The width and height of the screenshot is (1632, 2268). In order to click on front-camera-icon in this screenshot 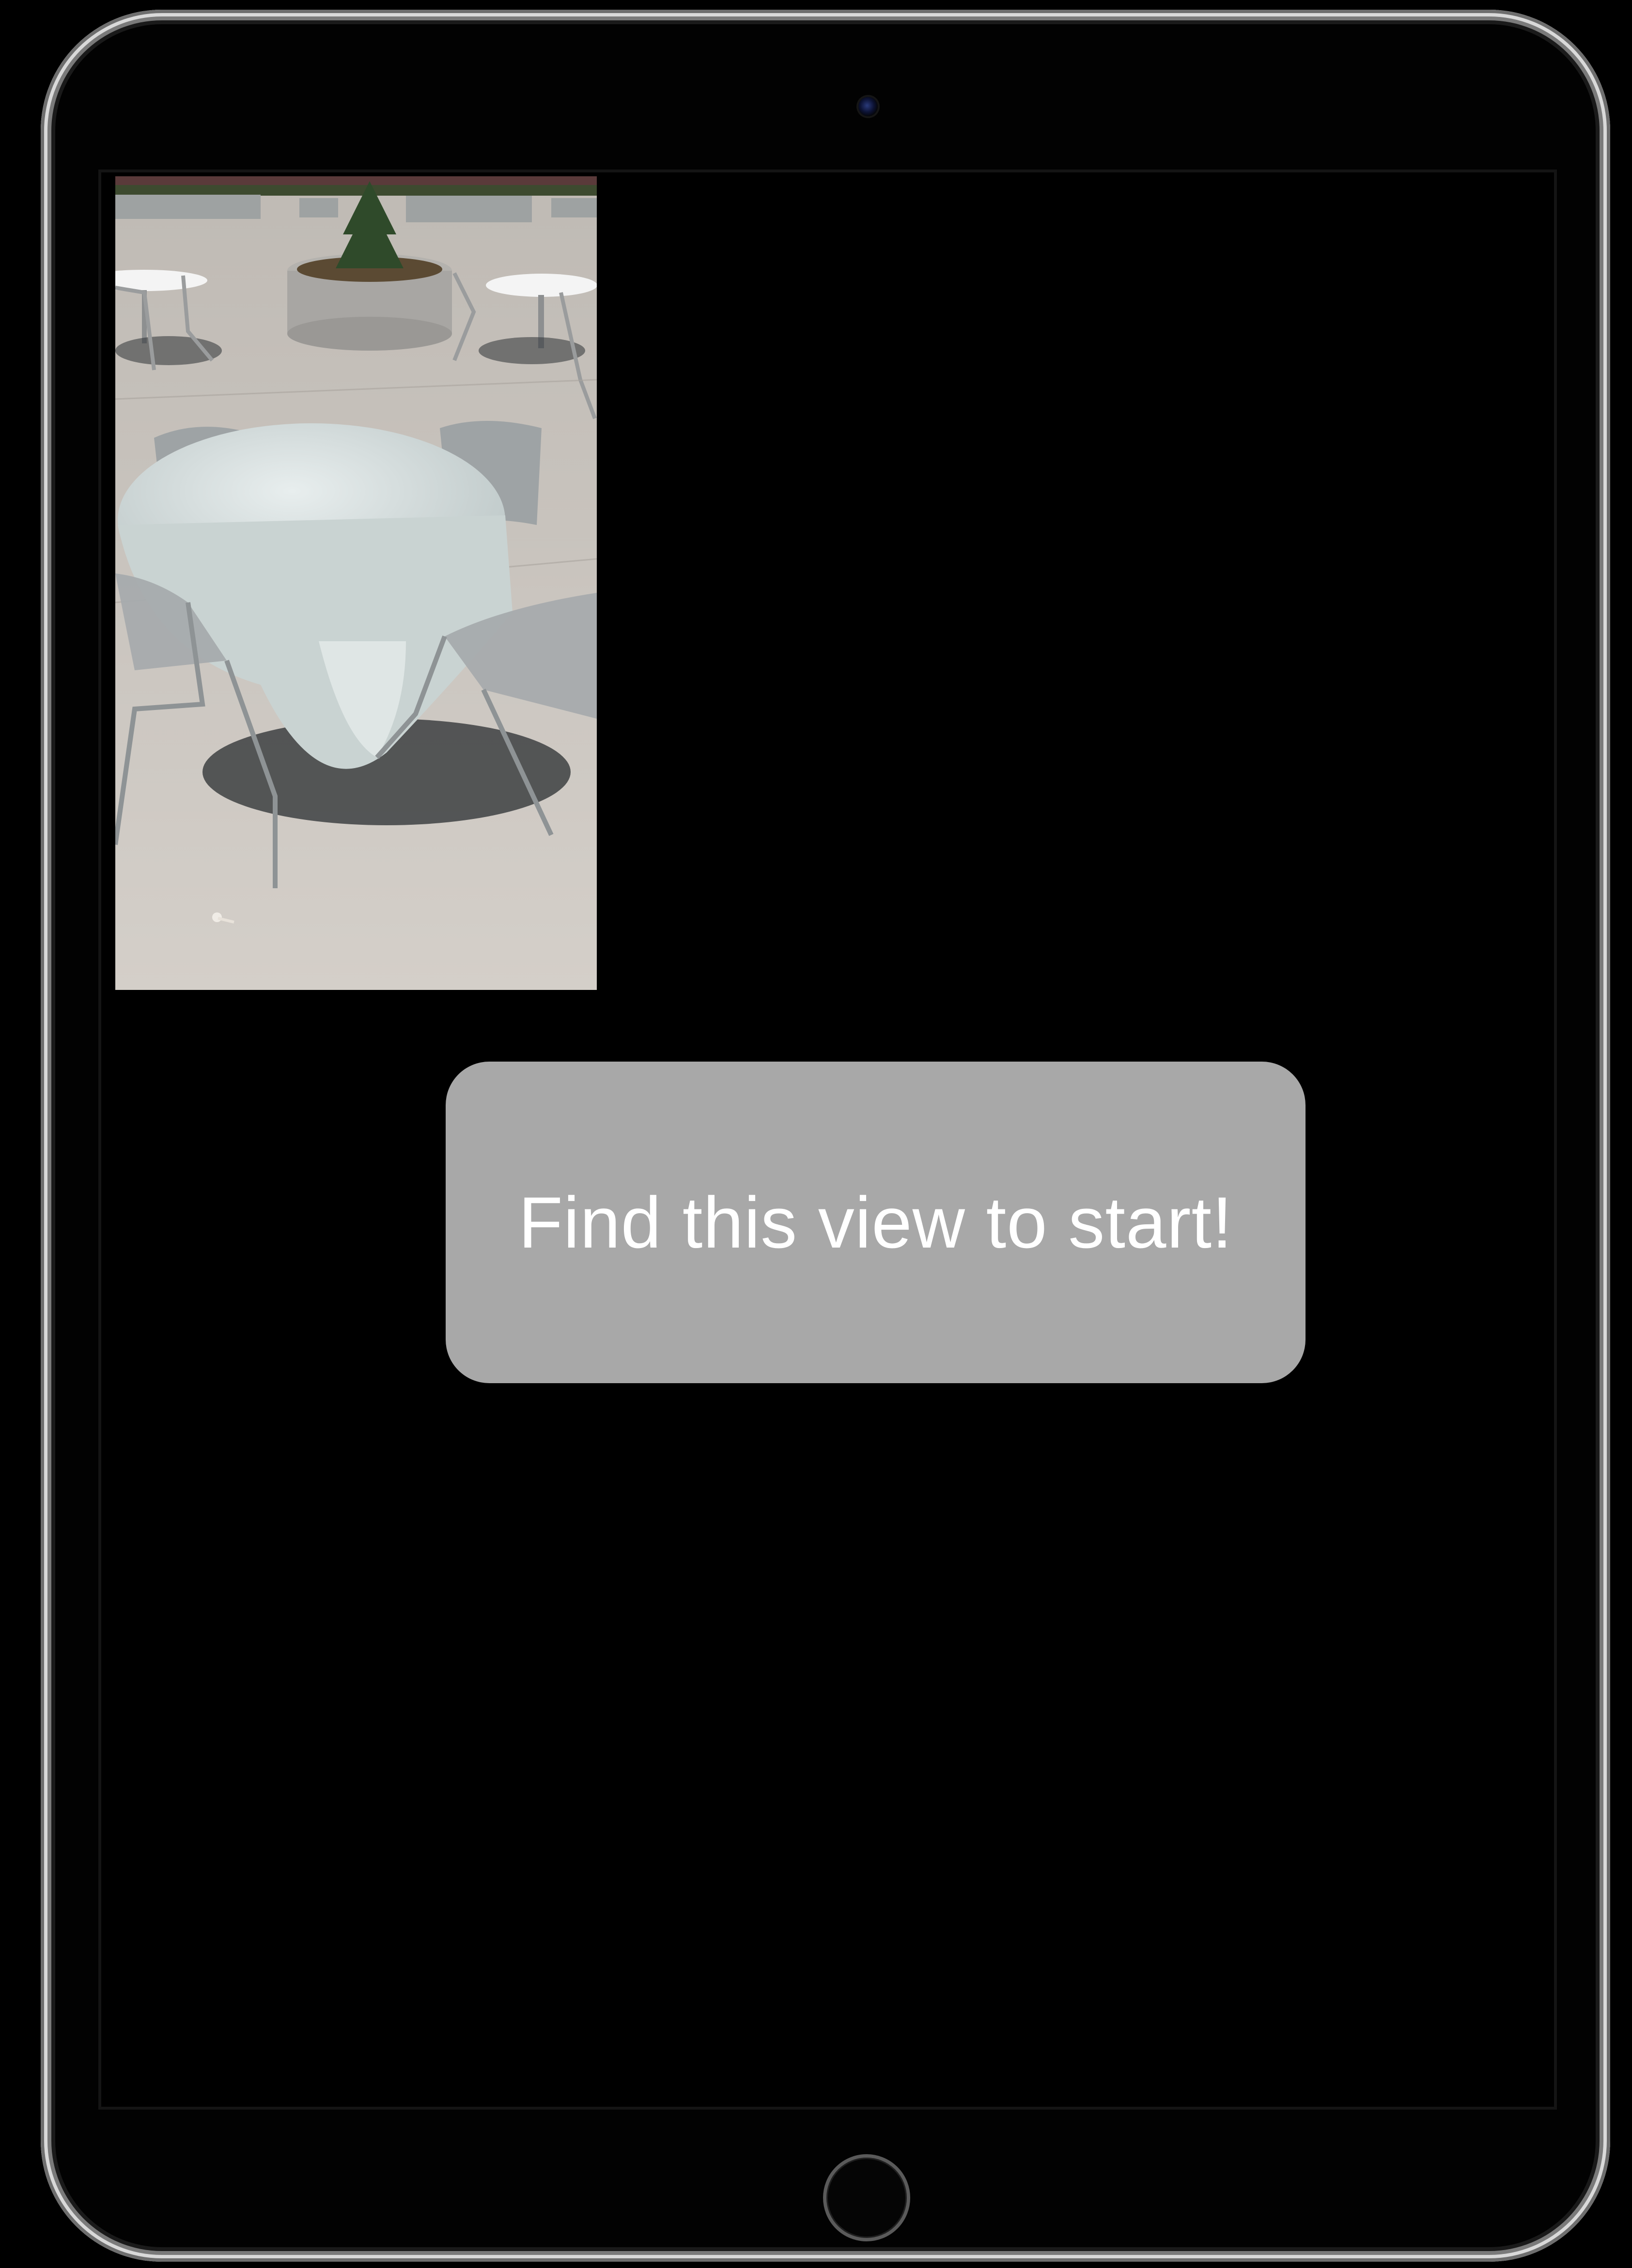, I will do `click(868, 106)`.